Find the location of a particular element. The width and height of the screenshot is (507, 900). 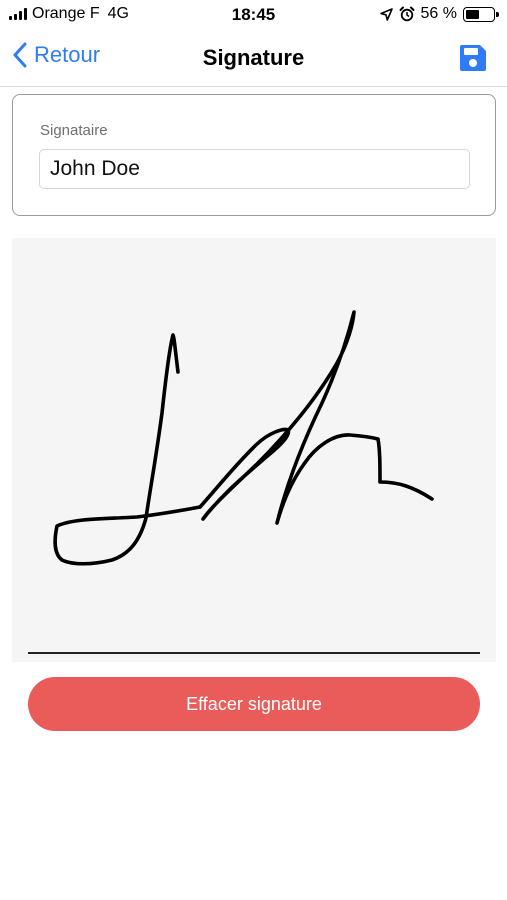

status-bar: Orange F 4G 18:45 56 % is located at coordinates (253, 16).